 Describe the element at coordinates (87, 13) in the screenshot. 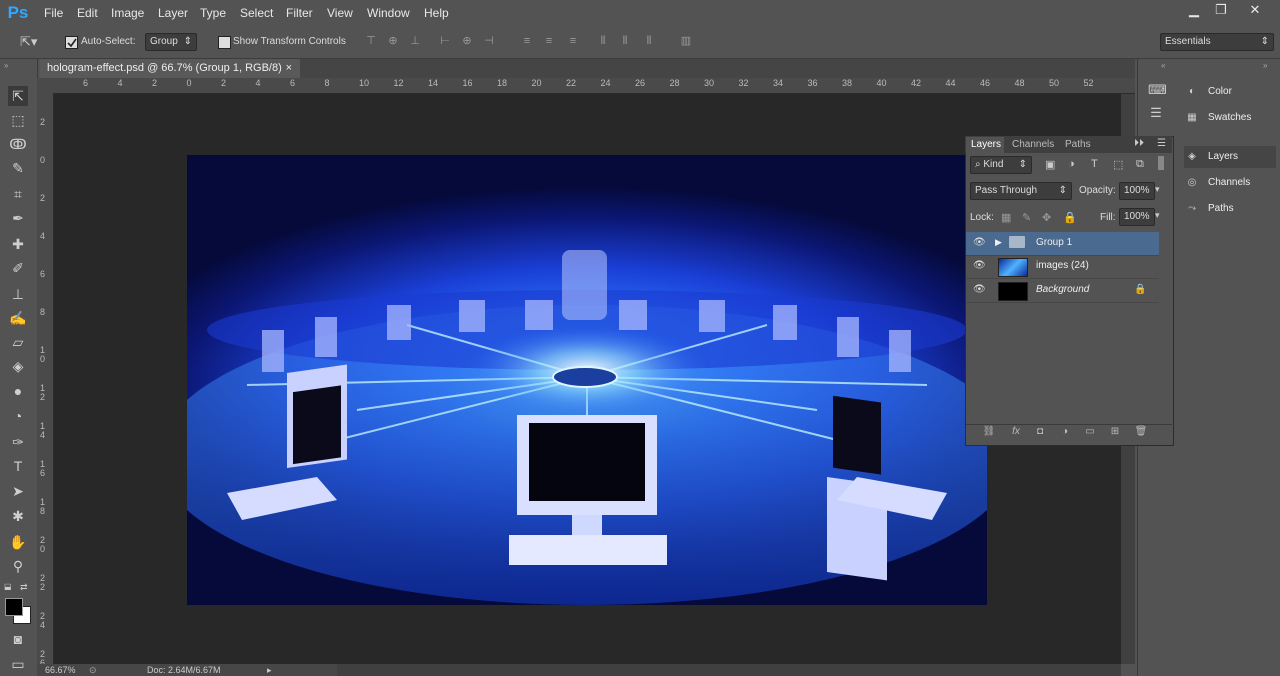

I see `menu-edit: Edit` at that location.